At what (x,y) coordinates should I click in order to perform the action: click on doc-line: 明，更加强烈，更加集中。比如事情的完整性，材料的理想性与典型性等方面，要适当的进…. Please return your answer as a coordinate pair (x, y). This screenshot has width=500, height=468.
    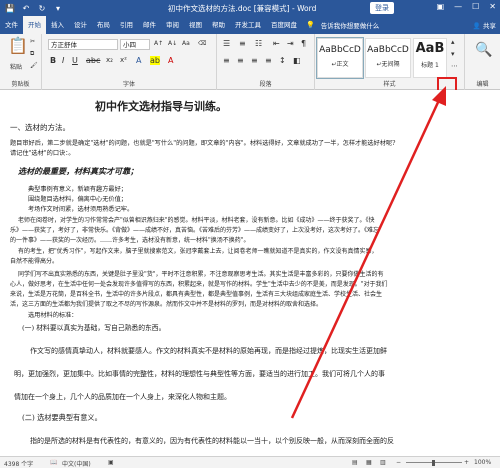
    Looking at the image, I should click on (199, 374).